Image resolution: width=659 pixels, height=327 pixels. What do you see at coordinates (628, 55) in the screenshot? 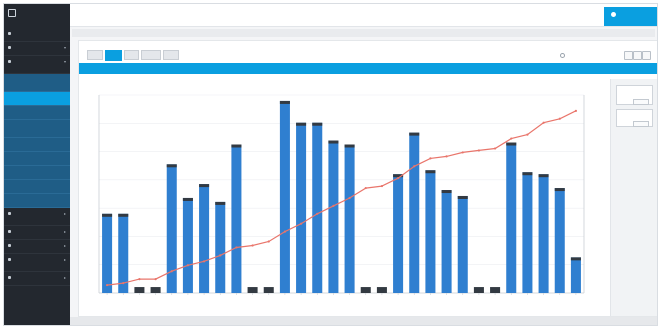
I see `print-icon` at bounding box center [628, 55].